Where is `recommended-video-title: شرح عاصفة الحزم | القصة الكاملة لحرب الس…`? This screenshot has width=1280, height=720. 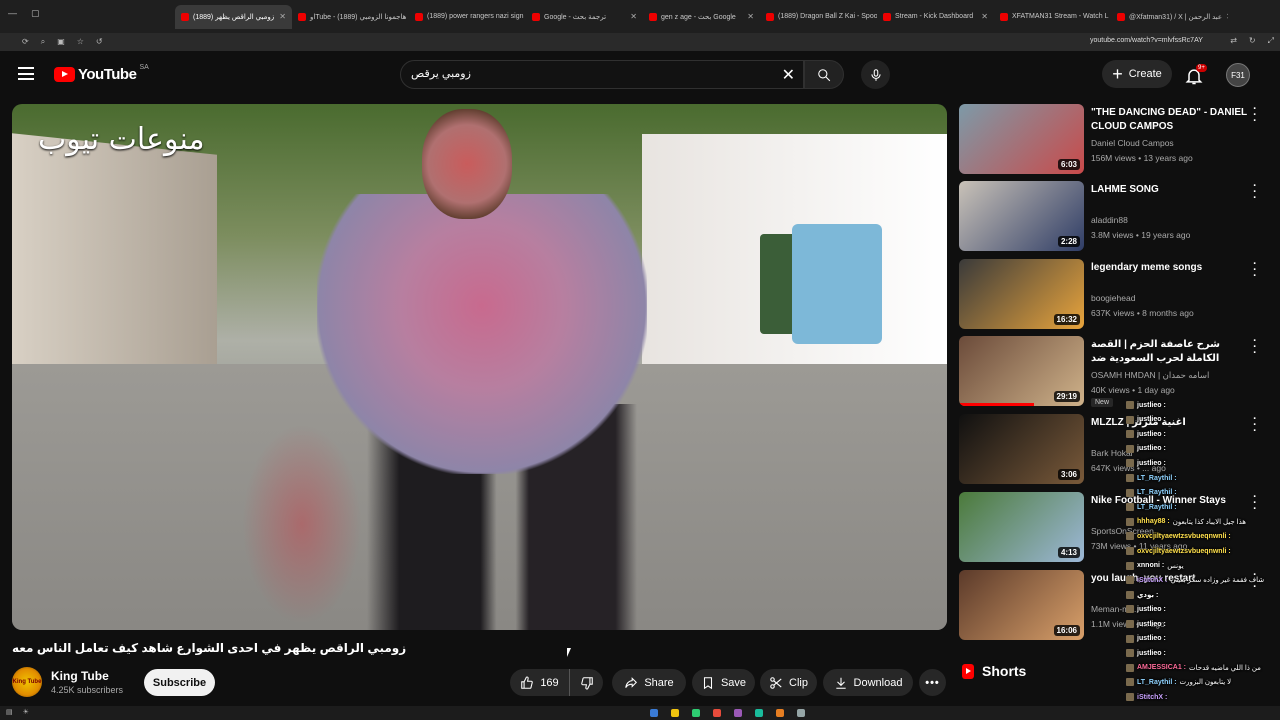
recommended-video-title: شرح عاصفة الحزم | القصة الكاملة لحرب الس… is located at coordinates (1171, 352).